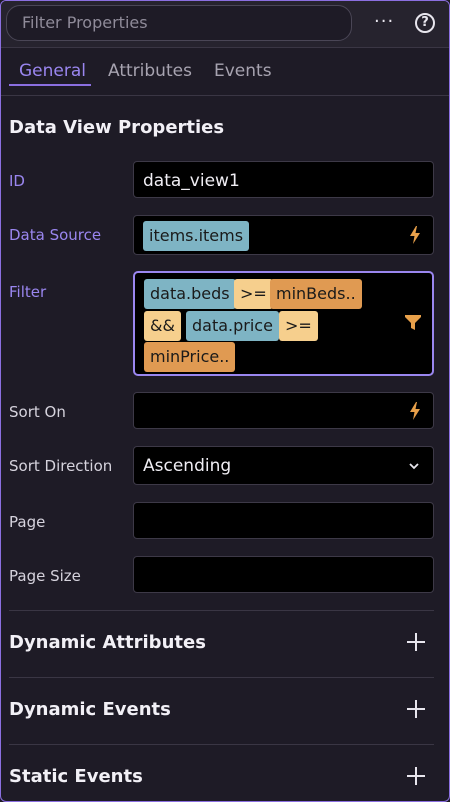  Describe the element at coordinates (283, 179) in the screenshot. I see `id-field: data_view1` at that location.